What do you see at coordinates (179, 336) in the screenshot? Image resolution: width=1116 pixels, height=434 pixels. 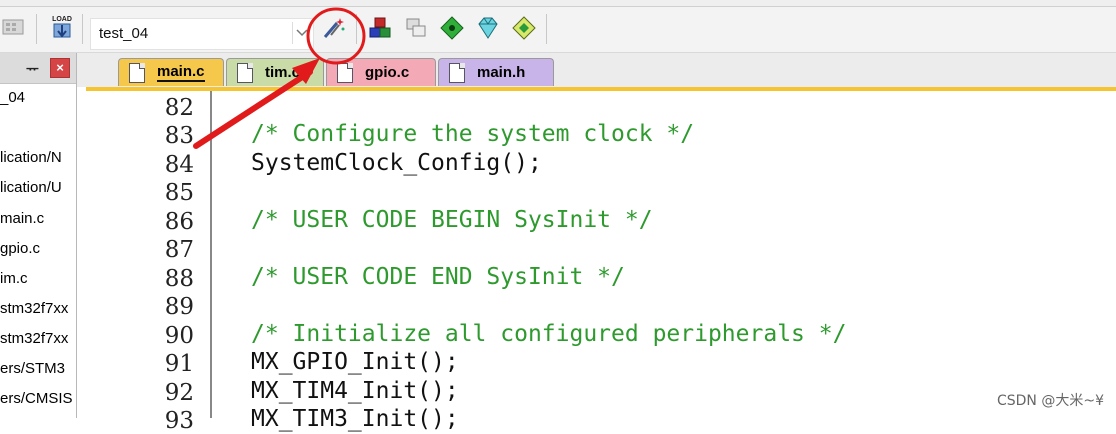 I see `line-number: 90` at bounding box center [179, 336].